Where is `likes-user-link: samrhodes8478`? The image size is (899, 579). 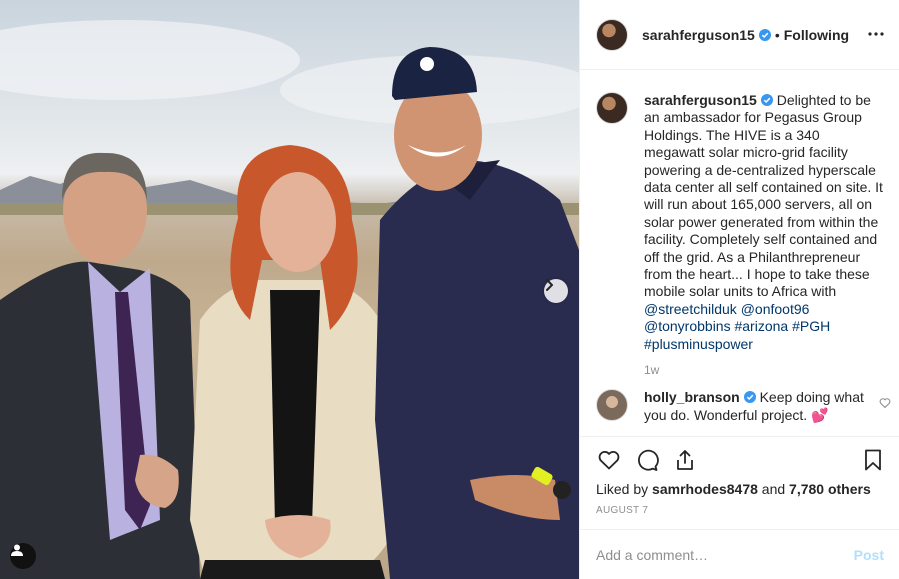
likes-user-link: samrhodes8478 is located at coordinates (705, 489).